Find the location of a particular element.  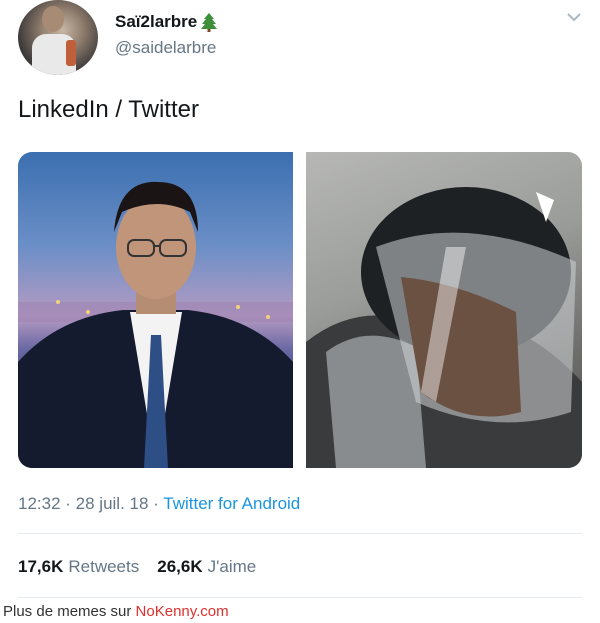

footer-credit: Plus de memes sur NoKenny.com is located at coordinates (116, 611).